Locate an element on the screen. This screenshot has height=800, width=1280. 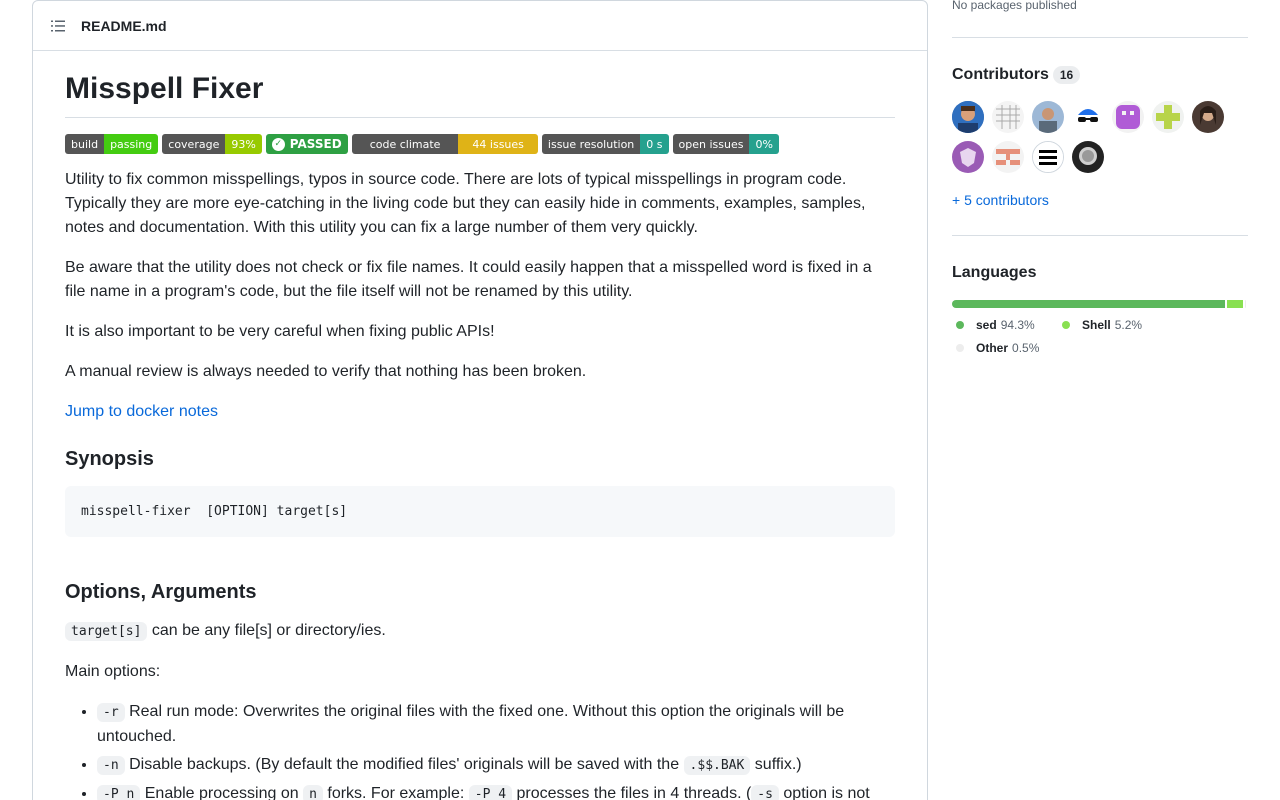
language-percent: 5.2% is located at coordinates (1128, 325).